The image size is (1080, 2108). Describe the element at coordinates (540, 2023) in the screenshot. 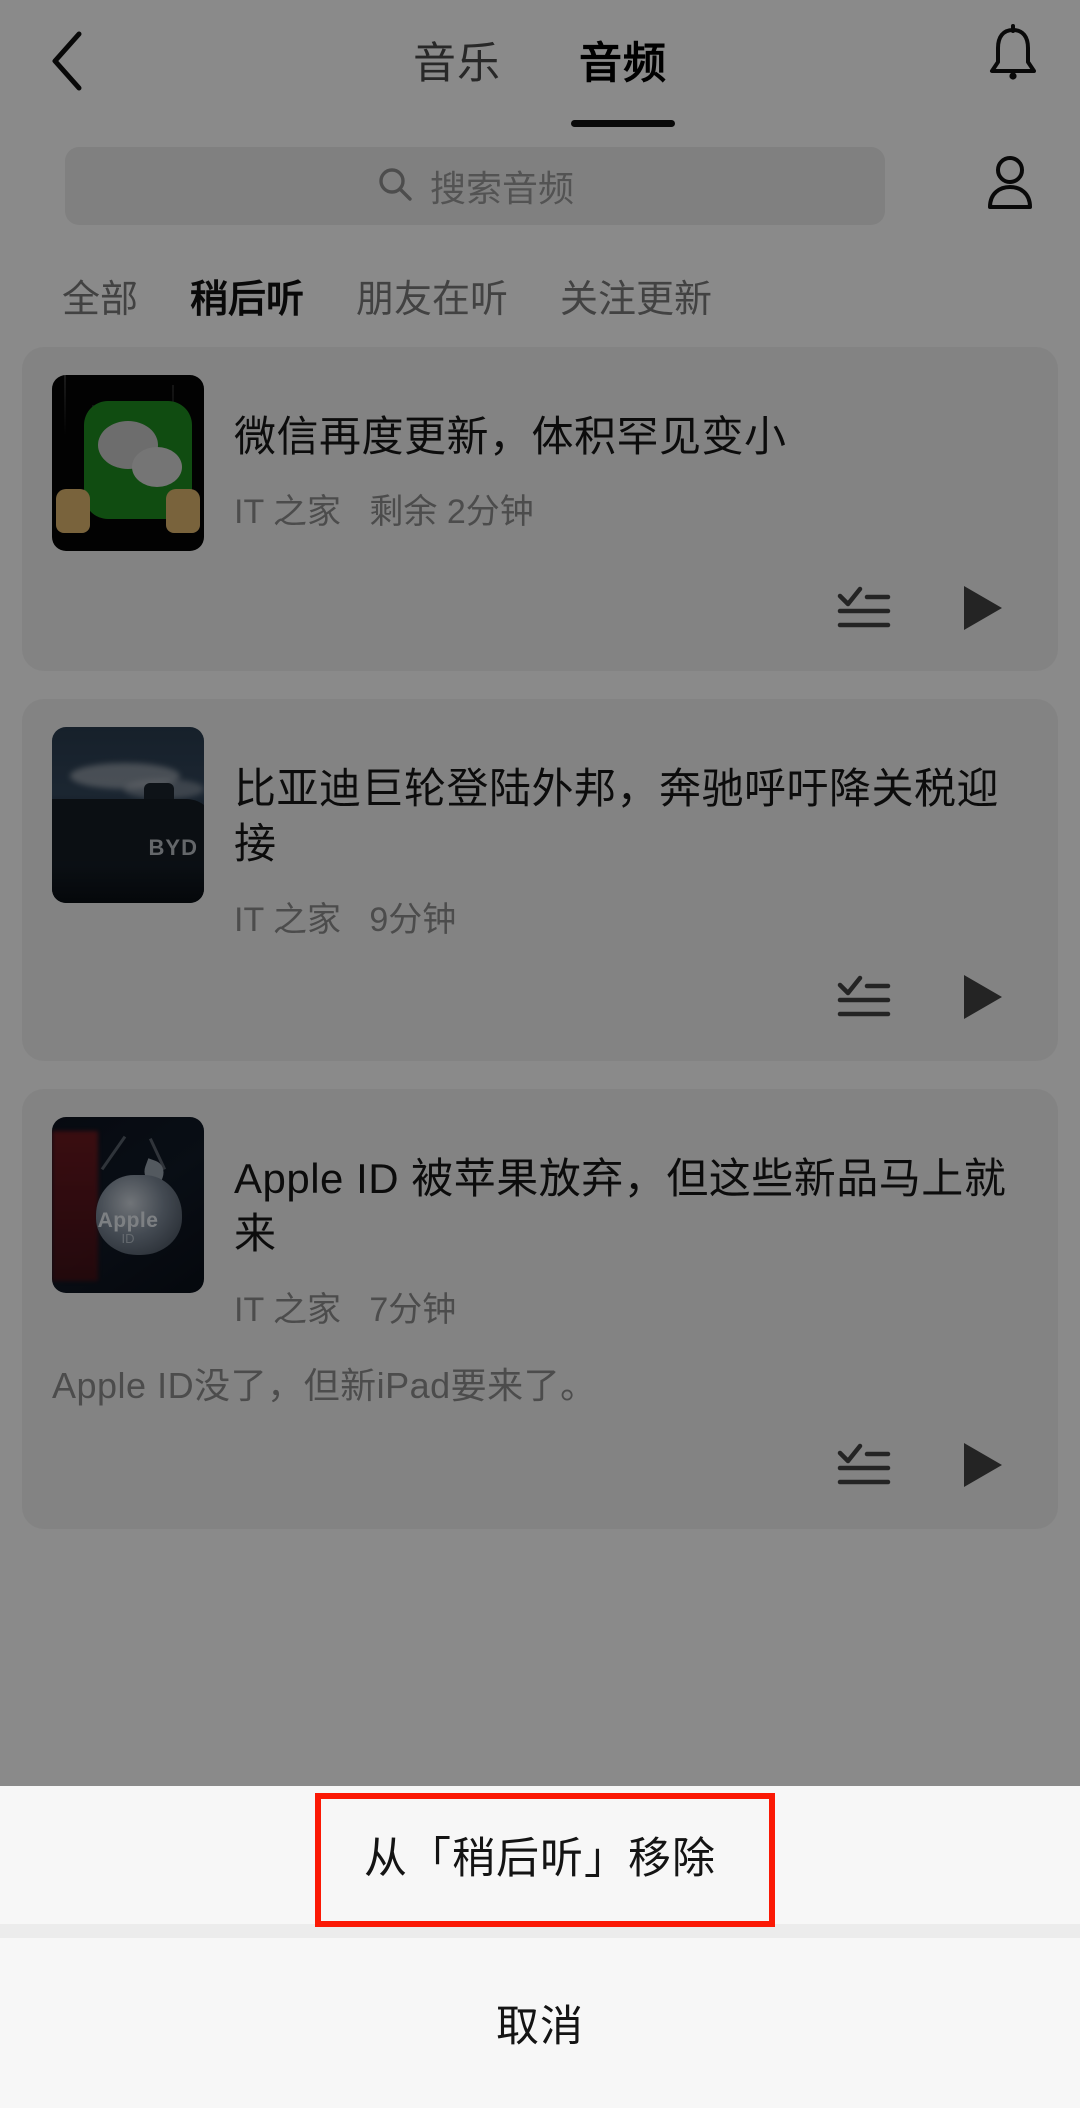

I see `cancel-button: 取消` at that location.